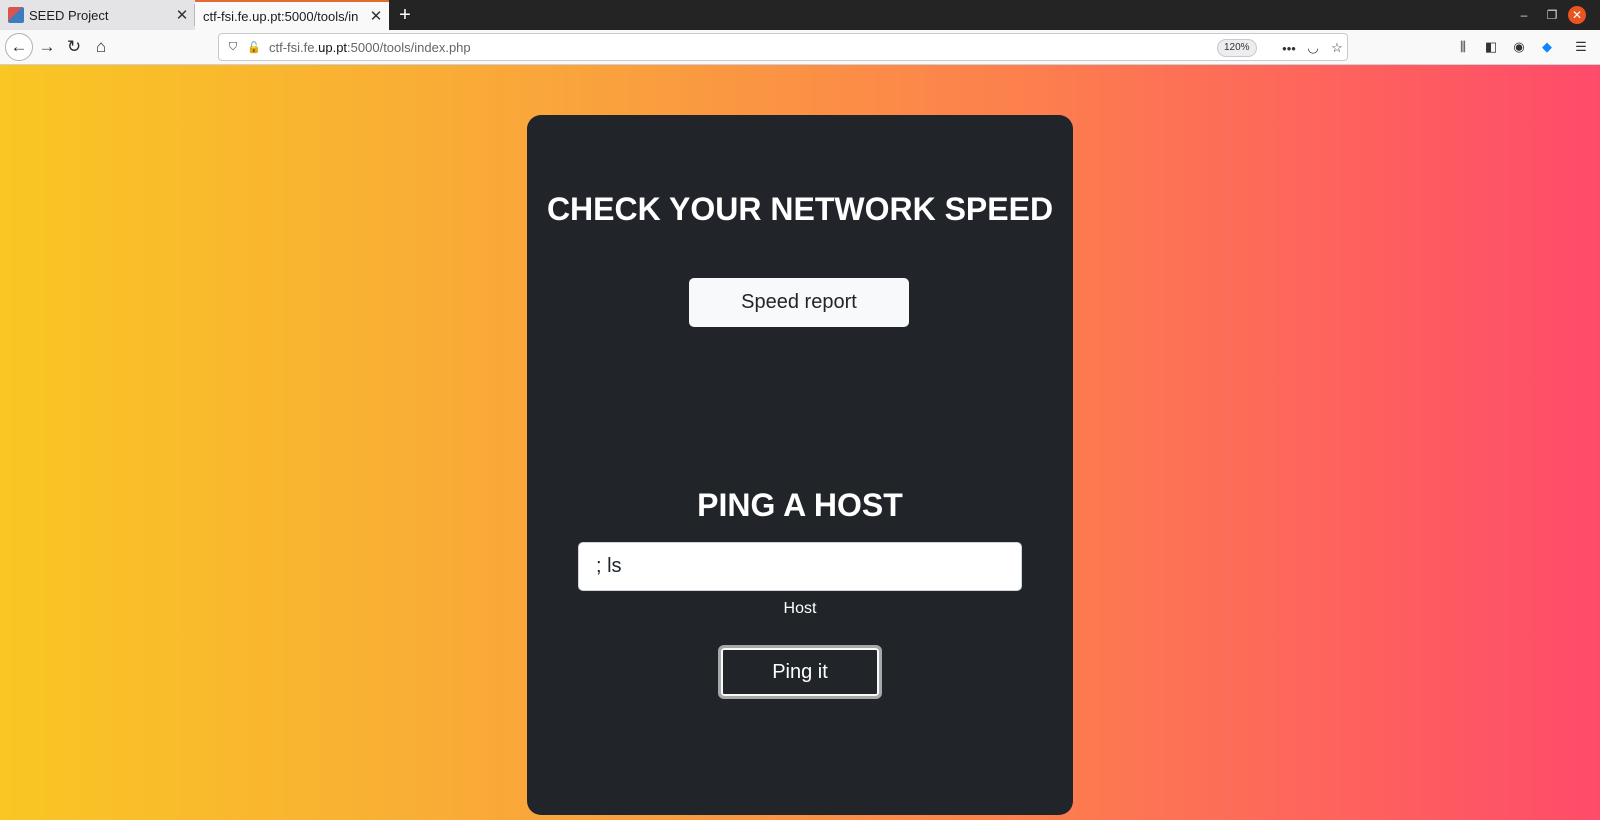  I want to click on account-icon: ◉, so click(1519, 47).